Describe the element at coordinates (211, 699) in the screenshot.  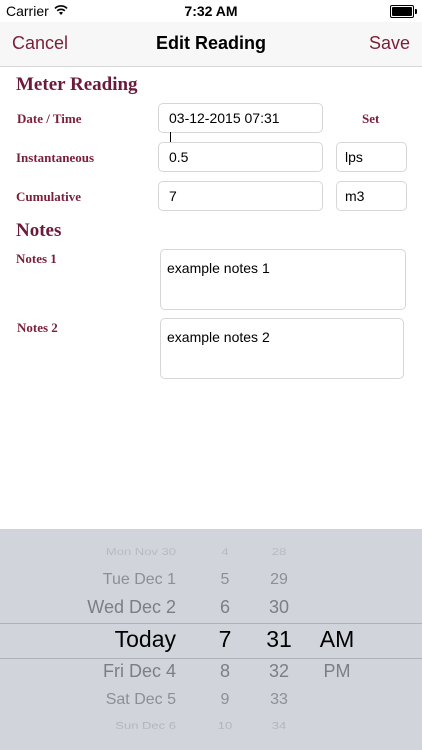
I see `picker-row: Sat Dec 5 9 33` at that location.